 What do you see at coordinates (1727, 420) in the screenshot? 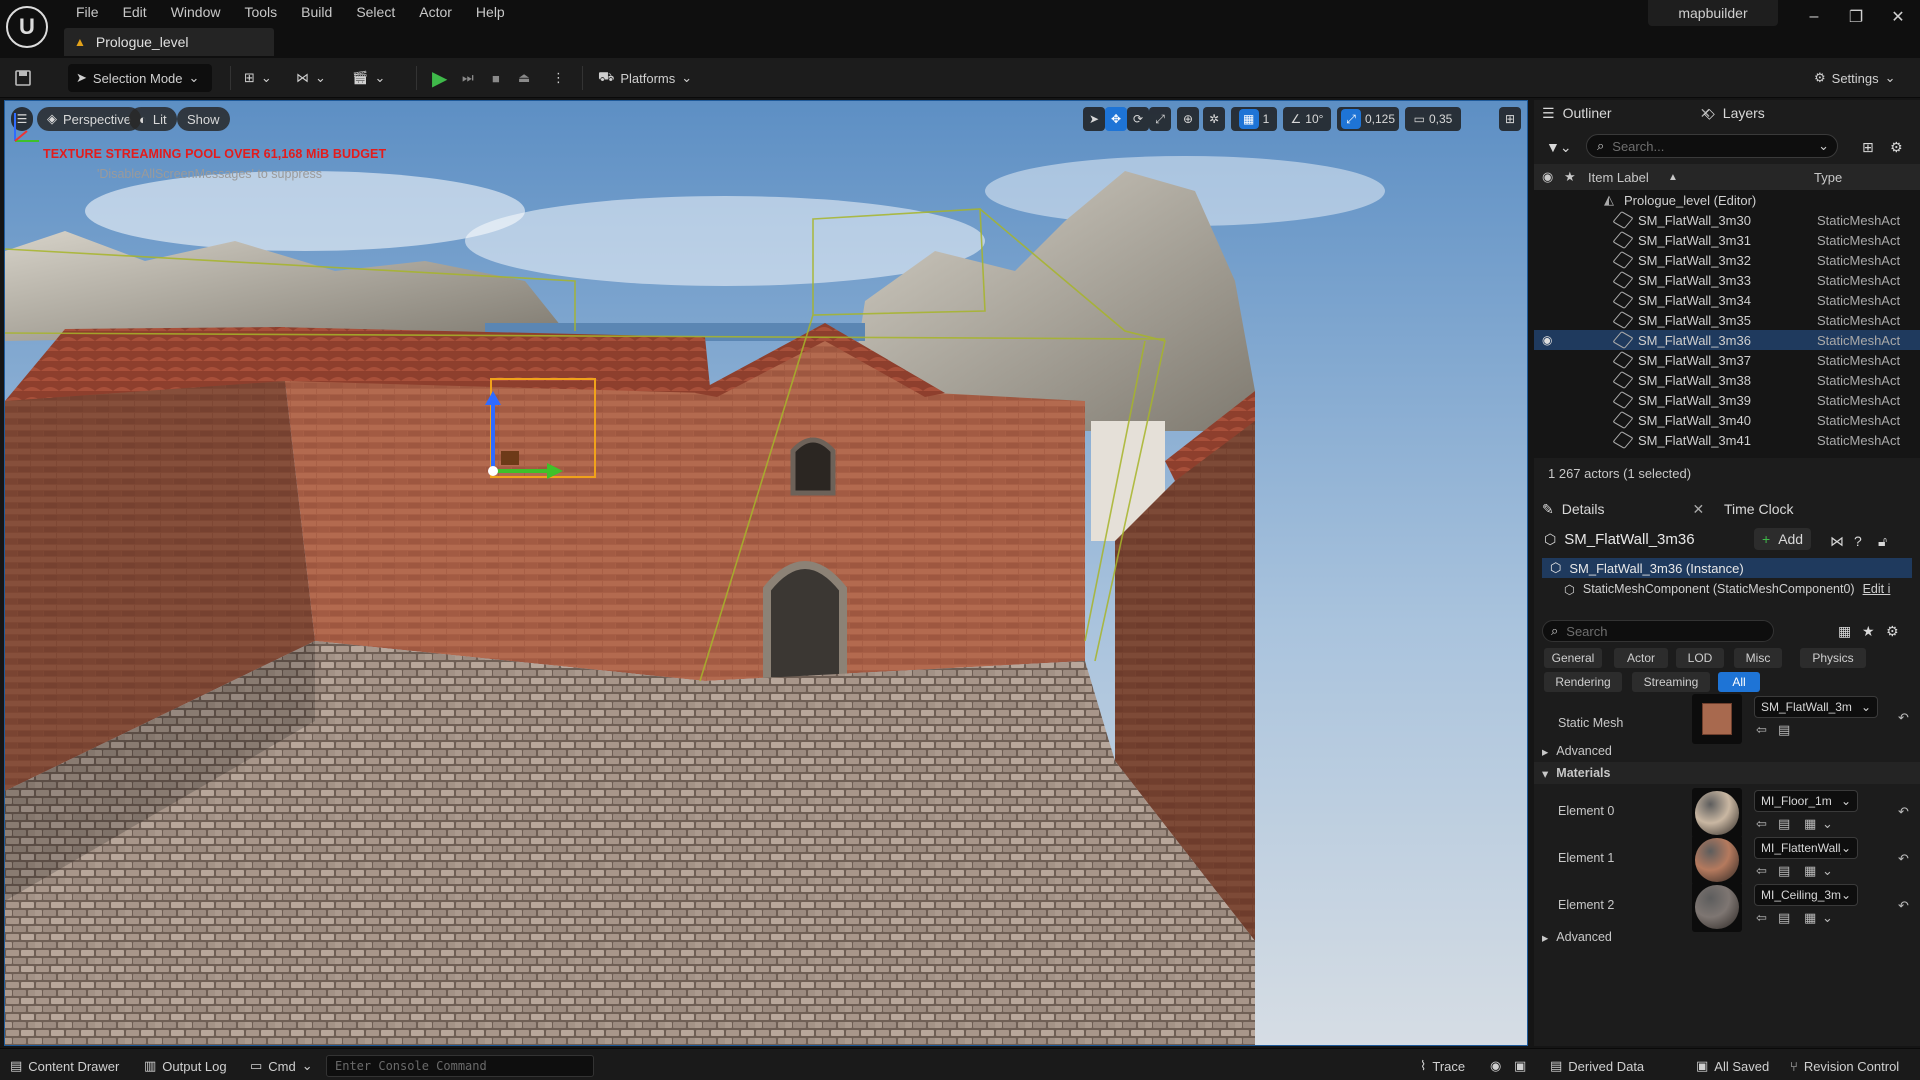
I see `outliner-row: SM_FlatWall_3m40 StaticMeshAct` at bounding box center [1727, 420].